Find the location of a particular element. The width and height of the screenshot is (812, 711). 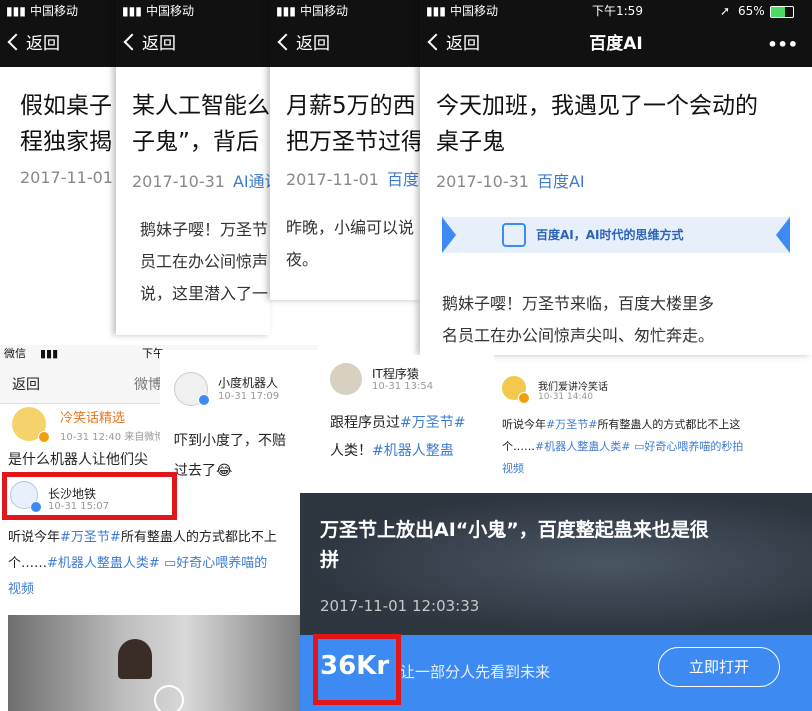

nav-title: 微博 is located at coordinates (148, 385).